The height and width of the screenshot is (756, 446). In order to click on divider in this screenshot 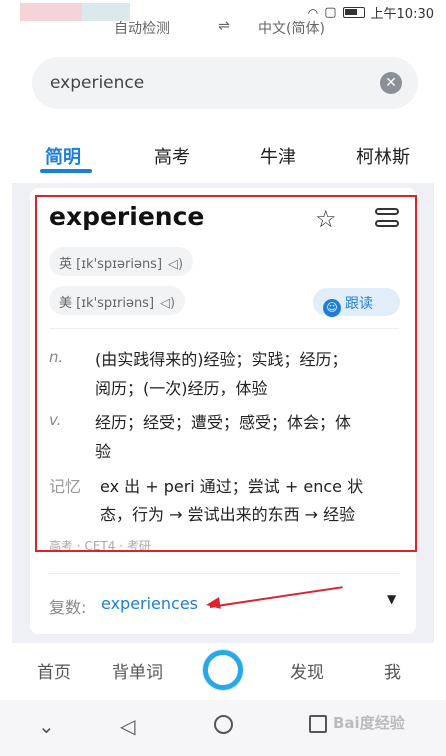, I will do `click(224, 573)`.